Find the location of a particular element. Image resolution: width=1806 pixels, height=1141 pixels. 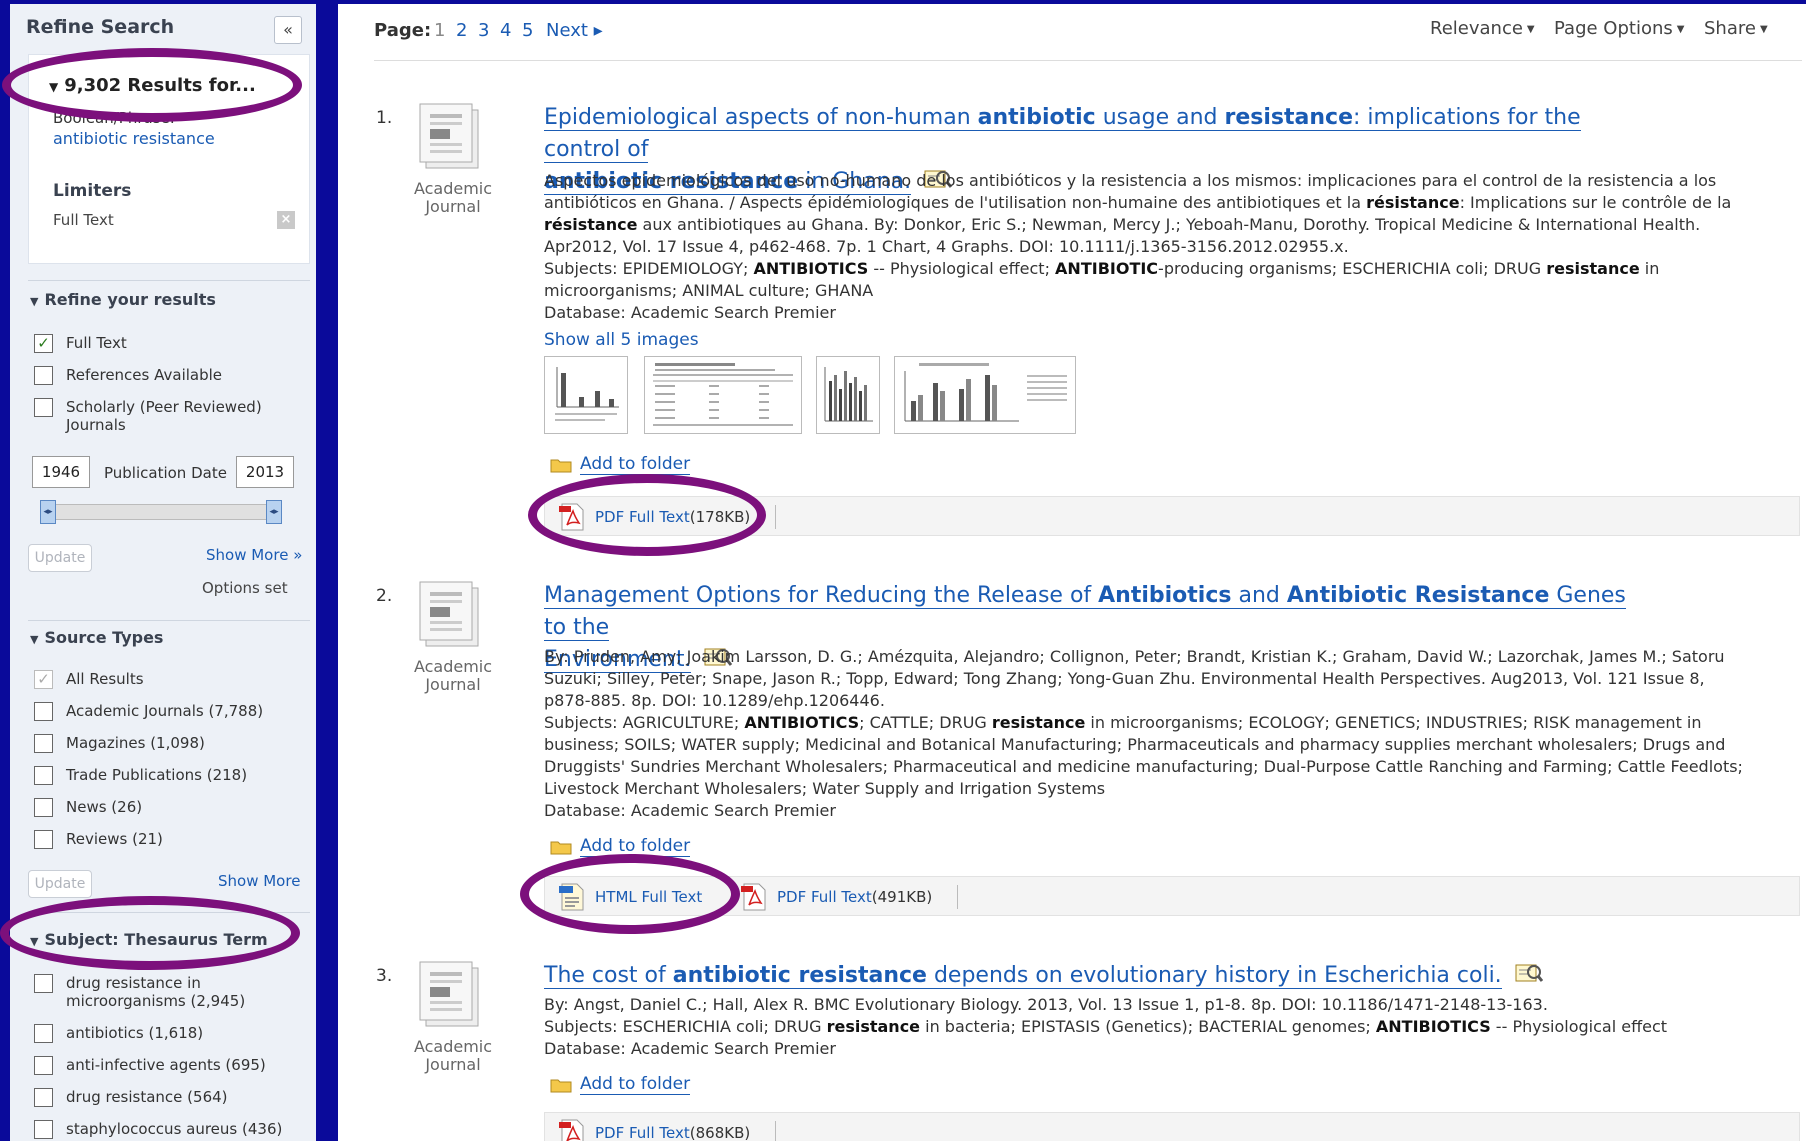

relevance-dropdown: Relevance ▼ is located at coordinates (1482, 28).